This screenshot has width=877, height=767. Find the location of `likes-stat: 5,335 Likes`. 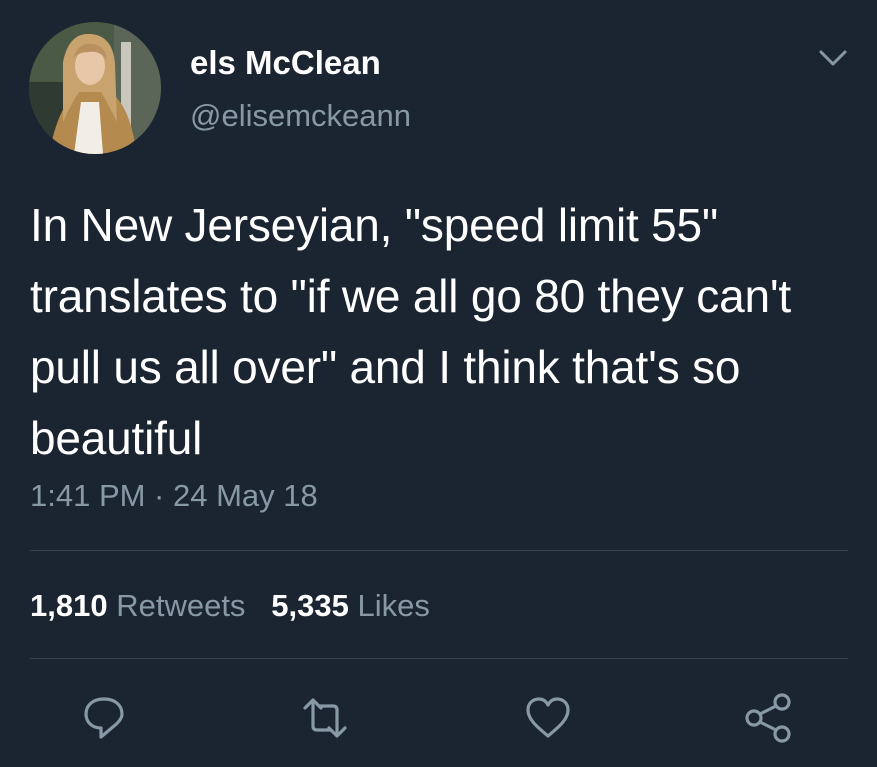

likes-stat: 5,335 Likes is located at coordinates (350, 605).